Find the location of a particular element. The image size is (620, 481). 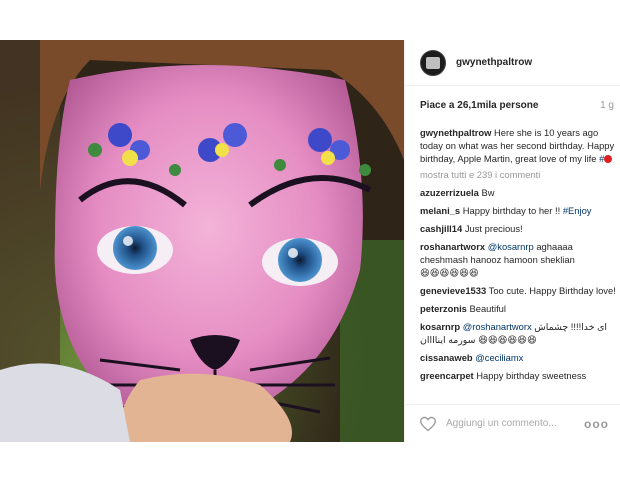

show-all-comments-link: mostra tutti e 239 i commenti is located at coordinates (518, 174).